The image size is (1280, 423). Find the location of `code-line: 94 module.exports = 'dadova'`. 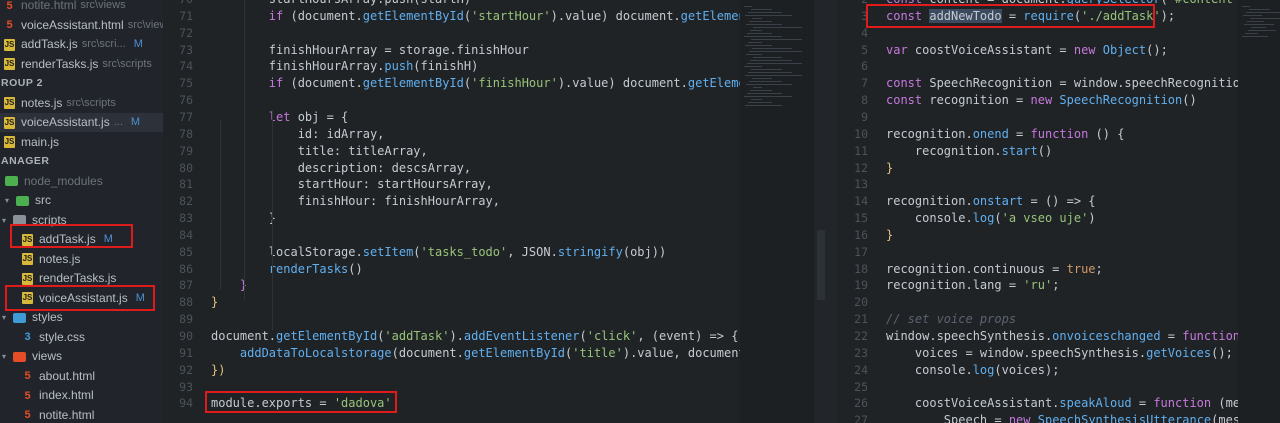

code-line: 94 module.exports = 'dadova' is located at coordinates (277, 403).